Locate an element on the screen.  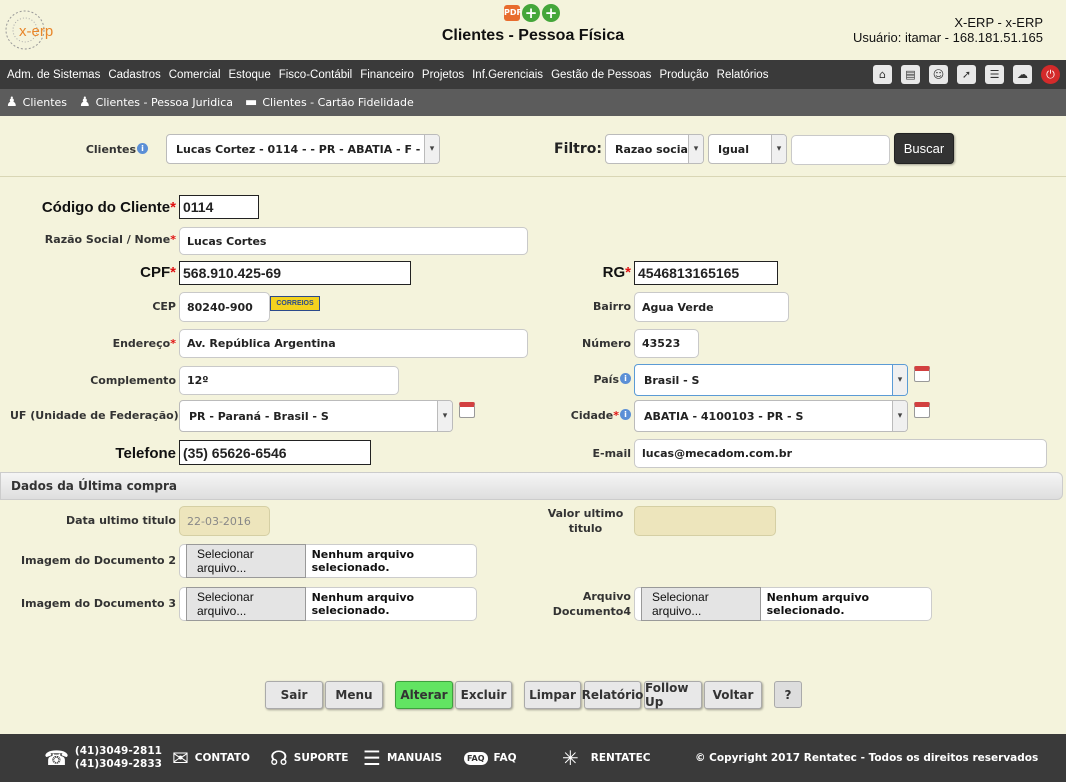
data-ultimo-input: 22-03-2016 is located at coordinates (224, 521).